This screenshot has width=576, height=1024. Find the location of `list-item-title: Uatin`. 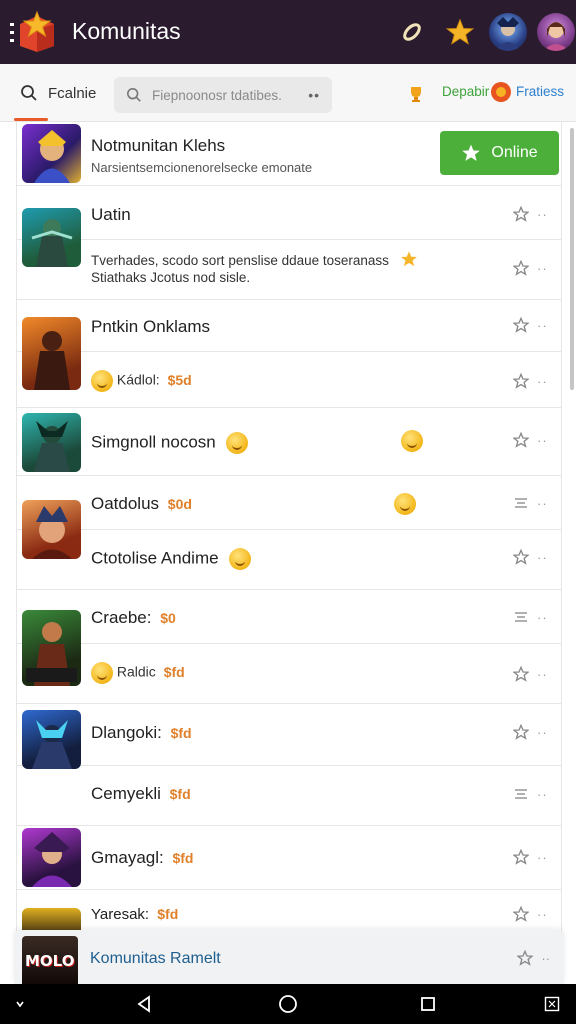

list-item-title: Uatin is located at coordinates (111, 214).